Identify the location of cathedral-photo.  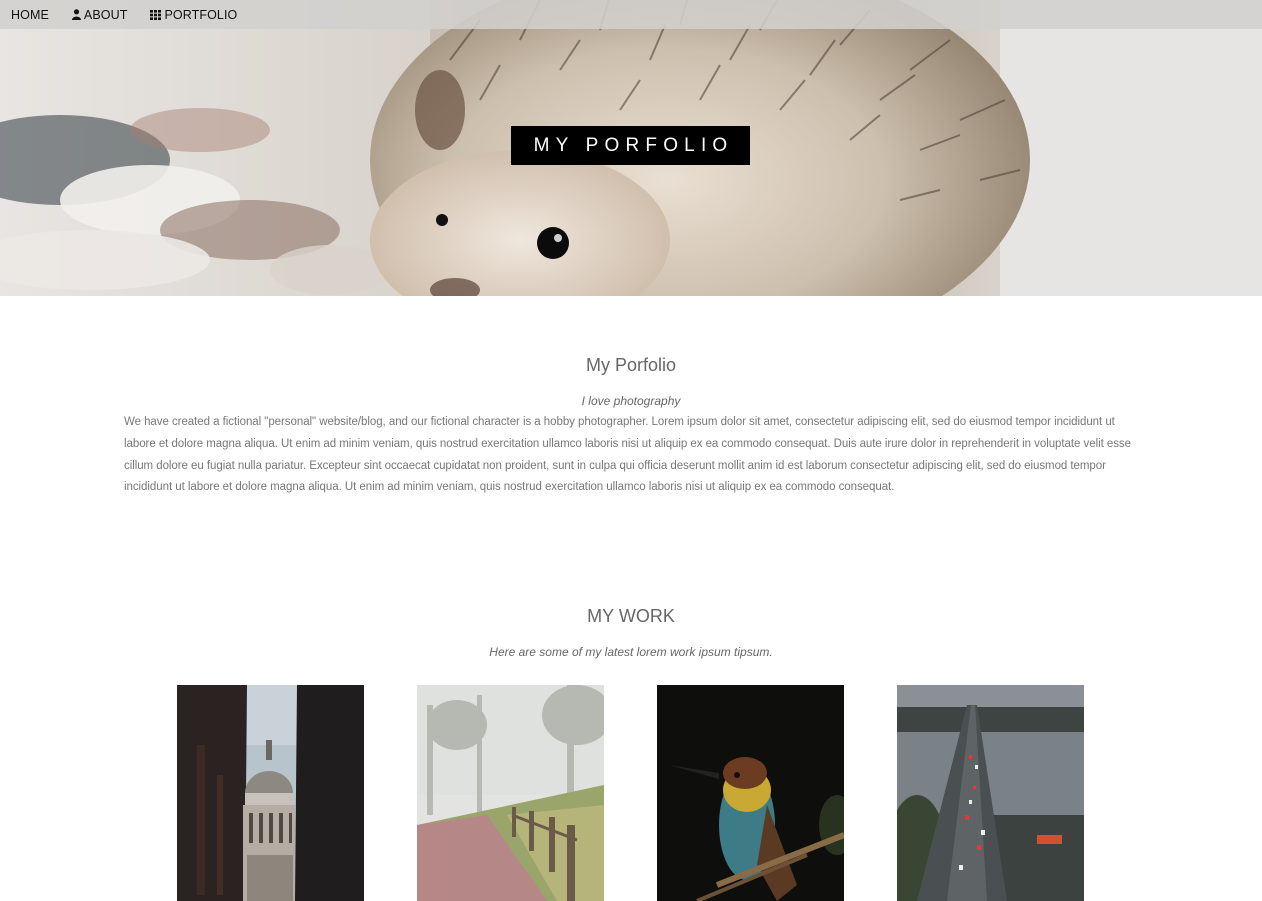
(270, 793).